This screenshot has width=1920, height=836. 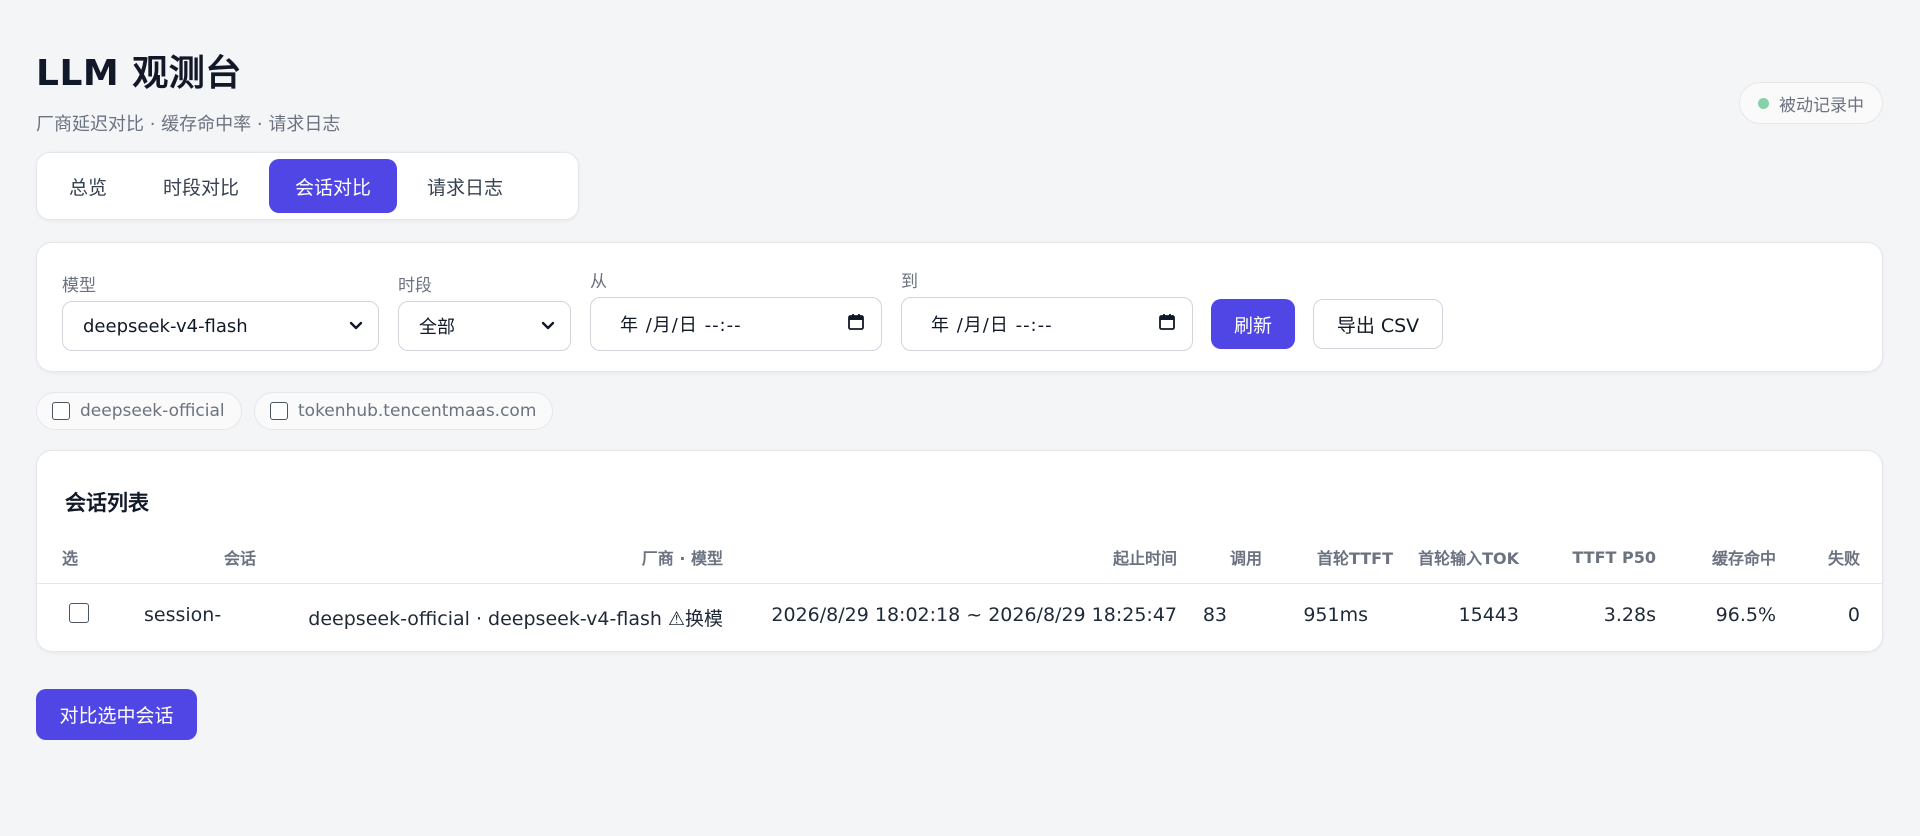 What do you see at coordinates (959, 583) in the screenshot?
I see `table-header-divider` at bounding box center [959, 583].